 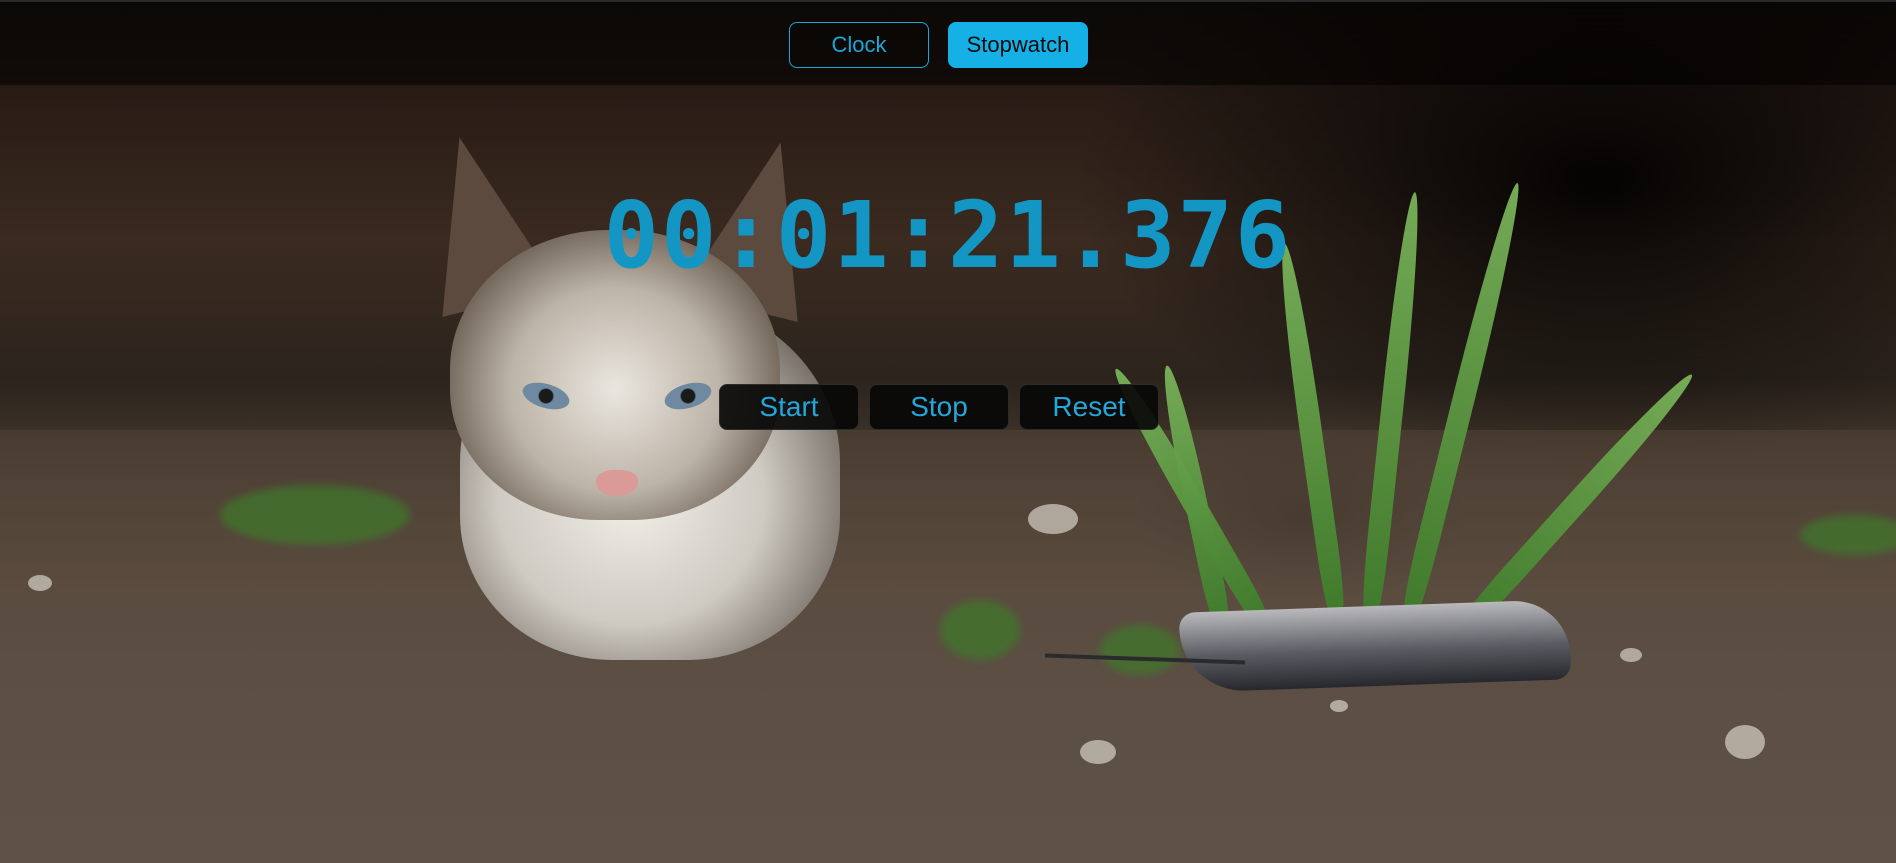 I want to click on background-kitten-nose, so click(x=617, y=483).